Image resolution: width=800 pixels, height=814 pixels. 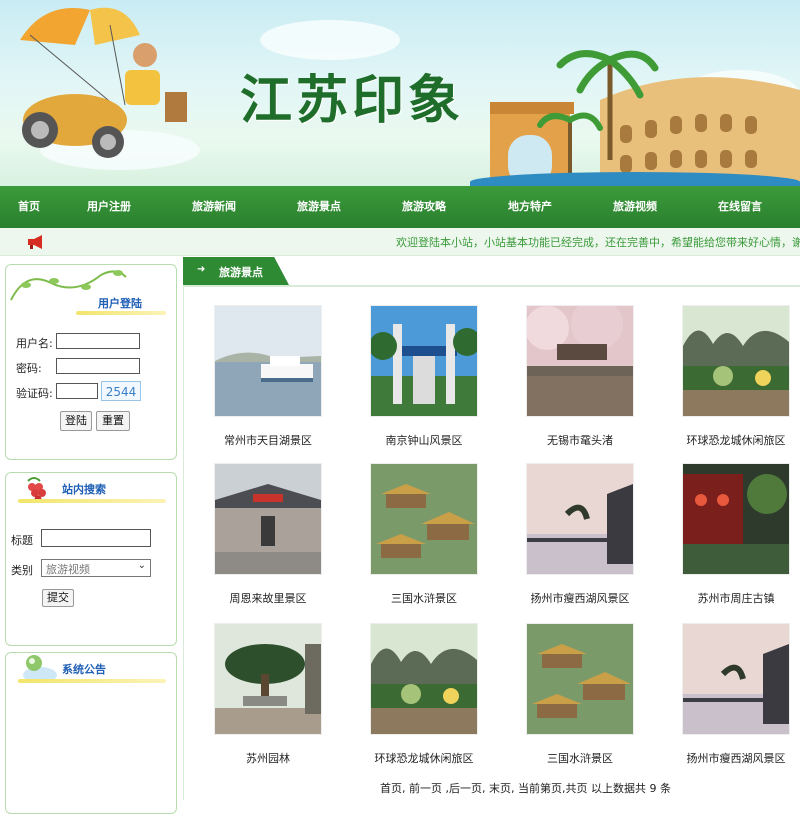 What do you see at coordinates (530, 207) in the screenshot?
I see `nav-specialties: 地方特产` at bounding box center [530, 207].